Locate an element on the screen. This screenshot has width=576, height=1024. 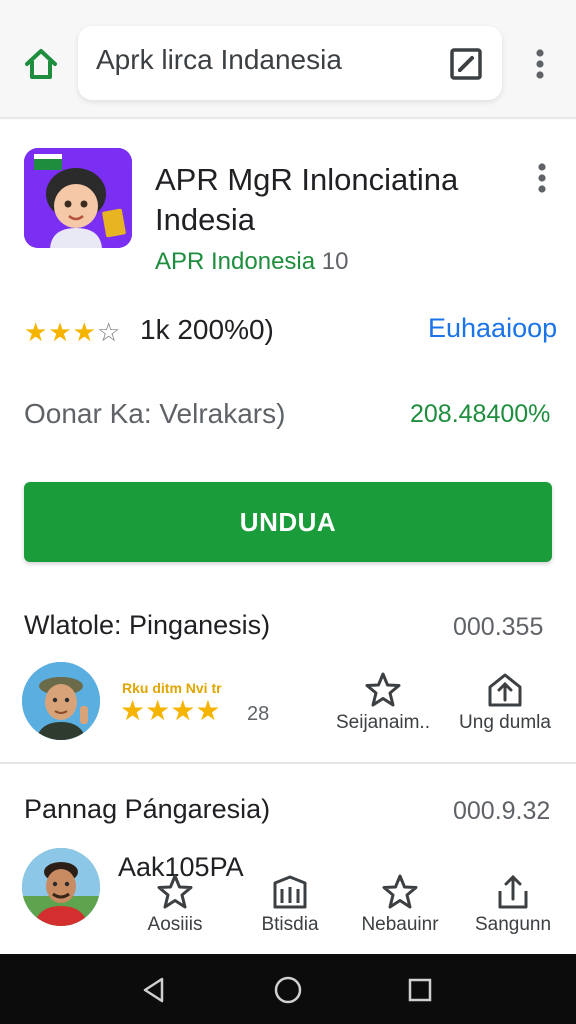
tab-nebauinr: Nebauinr is located at coordinates (400, 904).